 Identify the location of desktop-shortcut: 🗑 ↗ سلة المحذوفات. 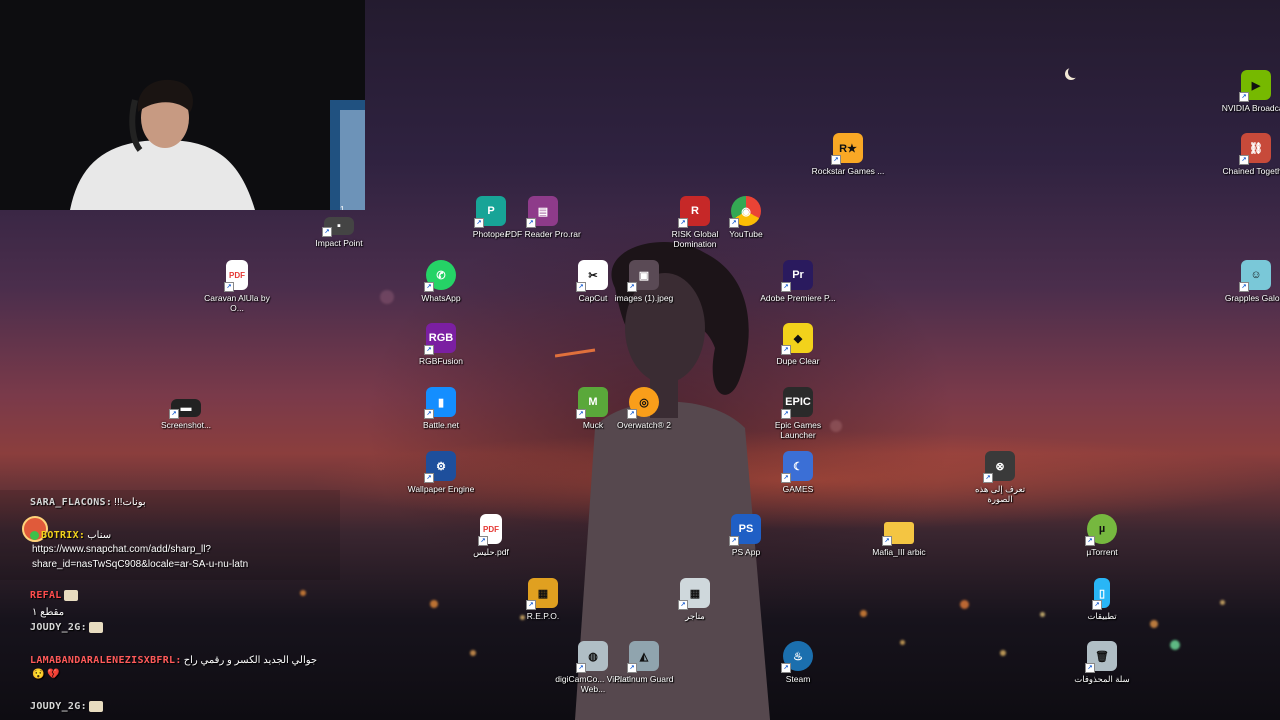
(1102, 662).